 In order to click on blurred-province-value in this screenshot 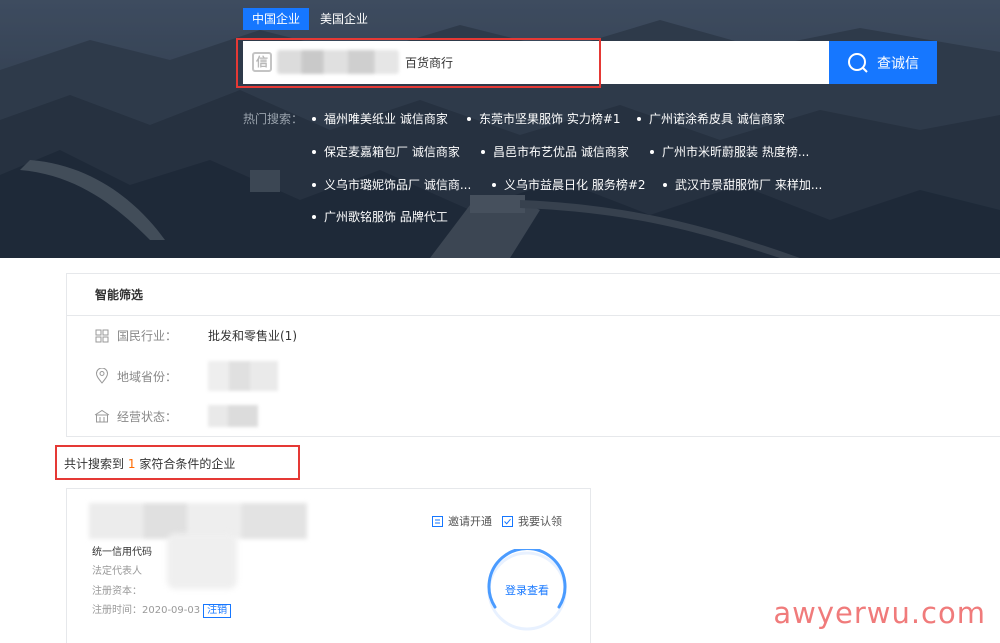, I will do `click(243, 376)`.